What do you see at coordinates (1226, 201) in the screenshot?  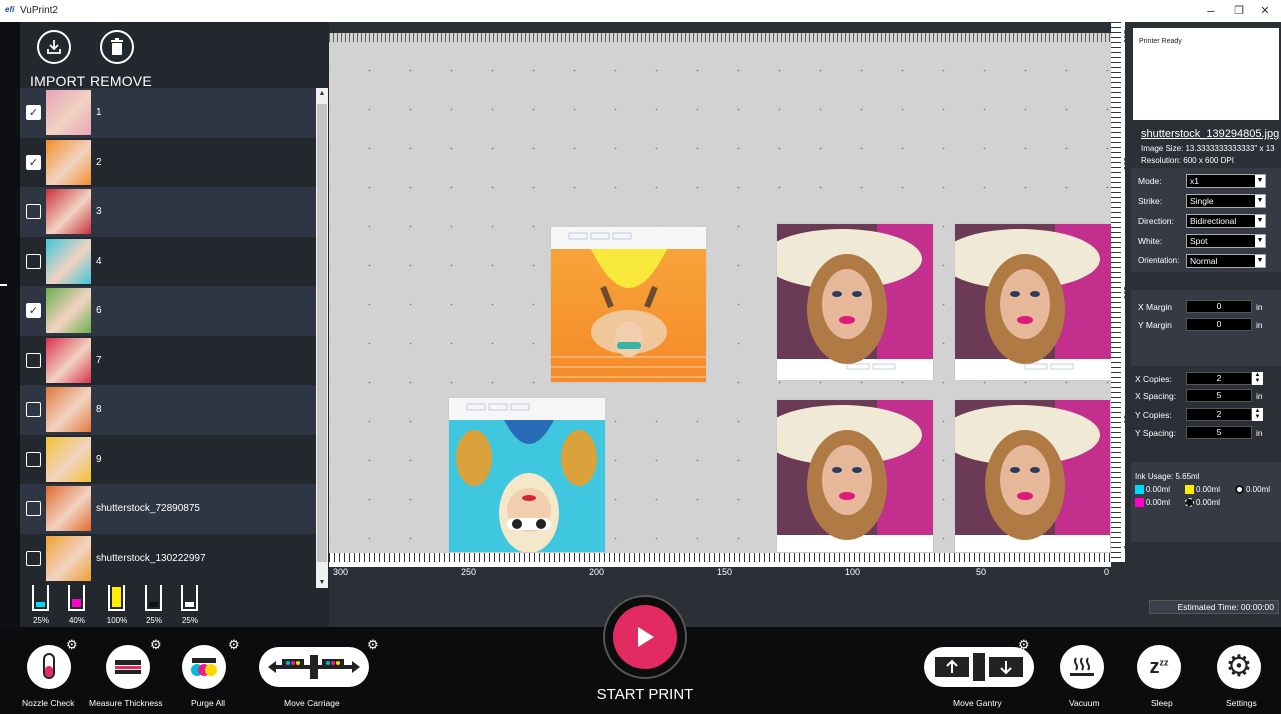 I see `strike-select: Single ▼` at bounding box center [1226, 201].